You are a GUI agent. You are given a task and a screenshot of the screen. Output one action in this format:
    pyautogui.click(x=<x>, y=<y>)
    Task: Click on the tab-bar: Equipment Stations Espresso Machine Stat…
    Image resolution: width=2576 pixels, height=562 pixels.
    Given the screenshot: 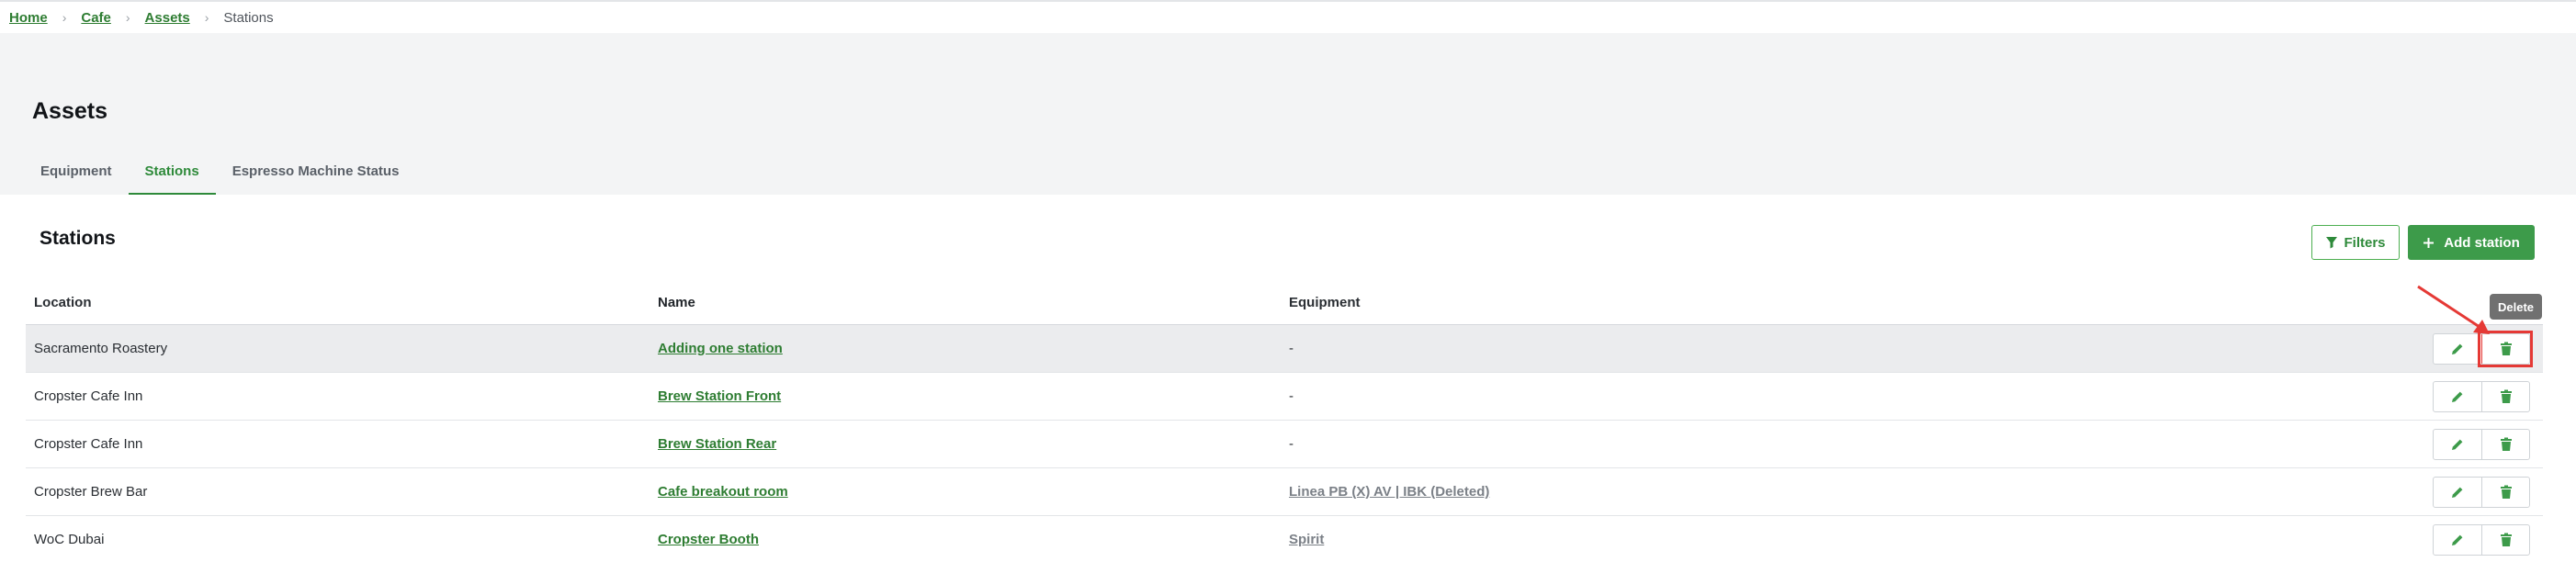 What is the action you would take?
    pyautogui.click(x=219, y=172)
    